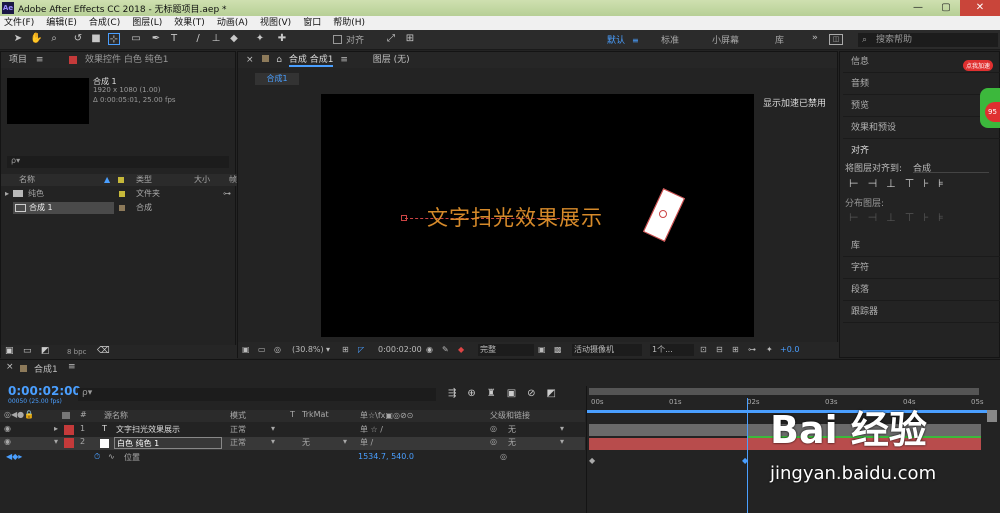  I want to click on layer-search-input: ρ▾, so click(257, 394).